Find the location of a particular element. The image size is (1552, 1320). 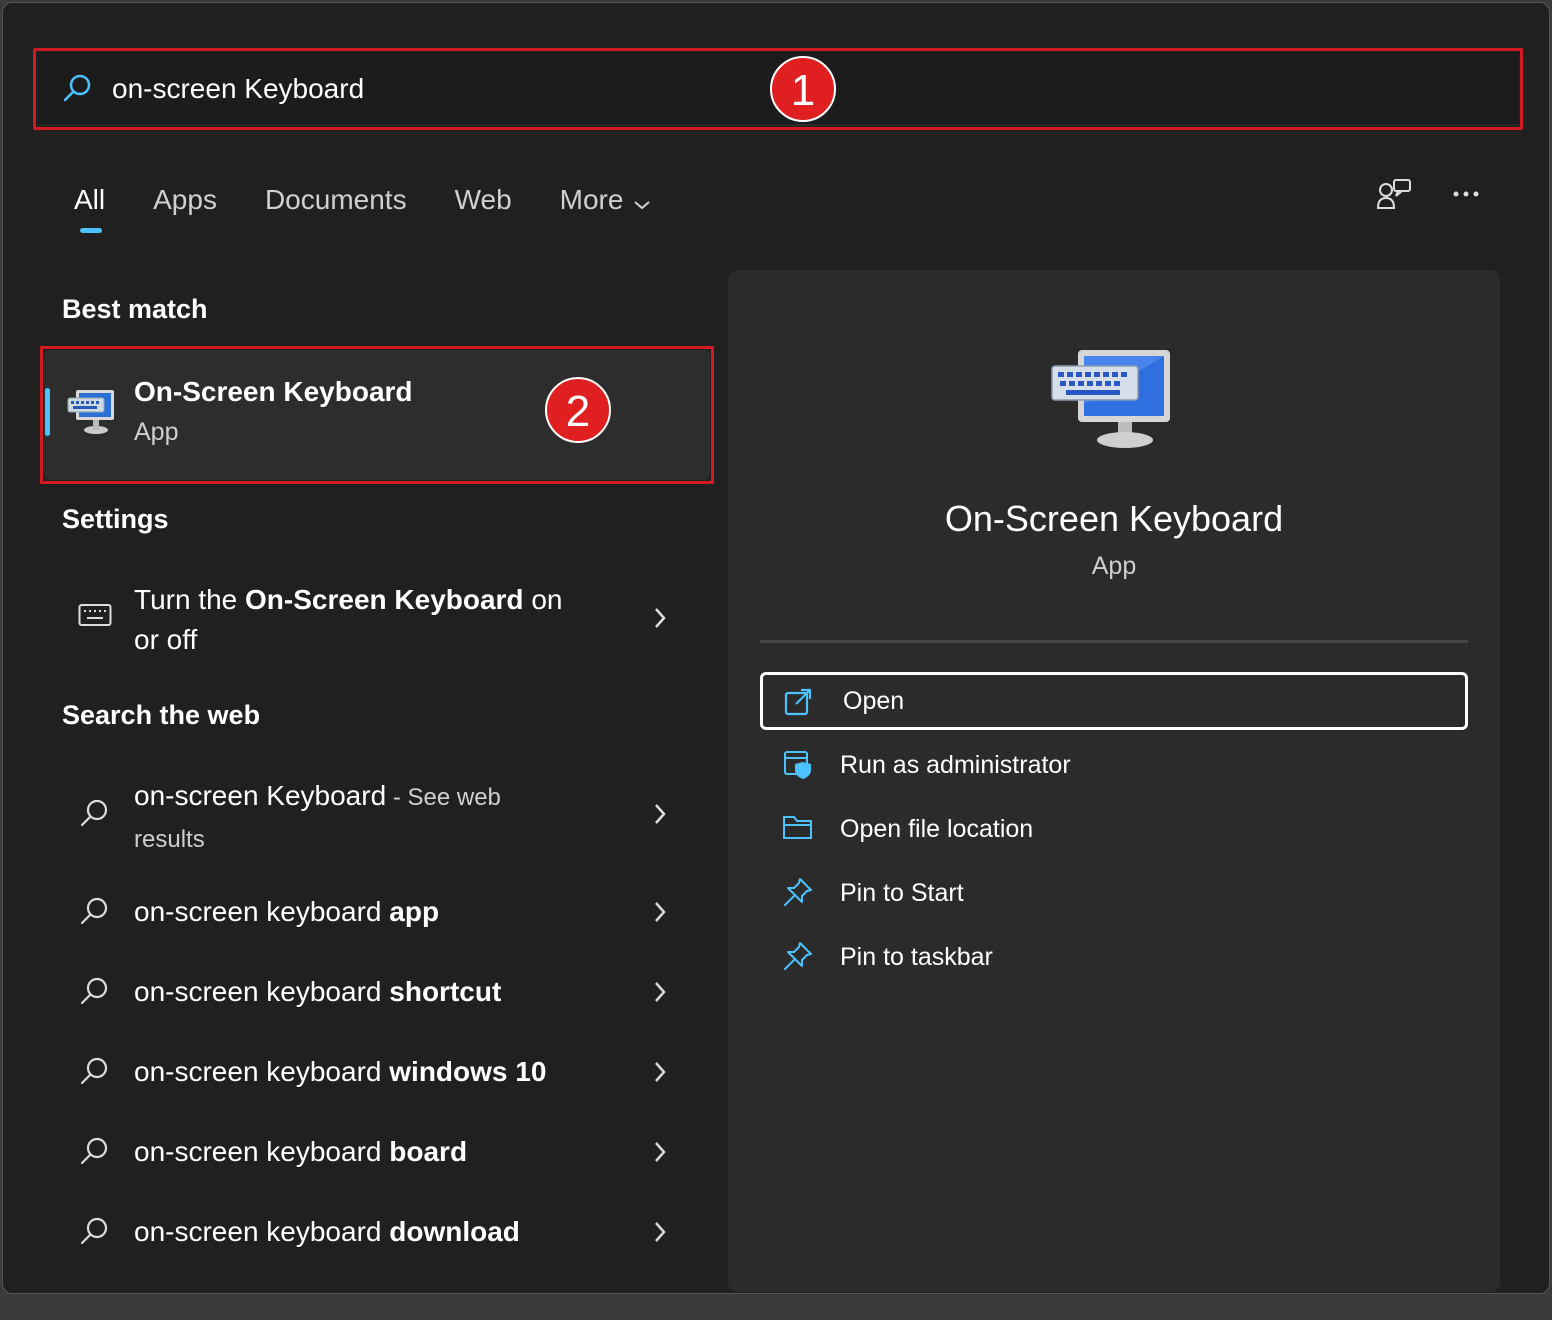

tab-all: All is located at coordinates (89, 206).